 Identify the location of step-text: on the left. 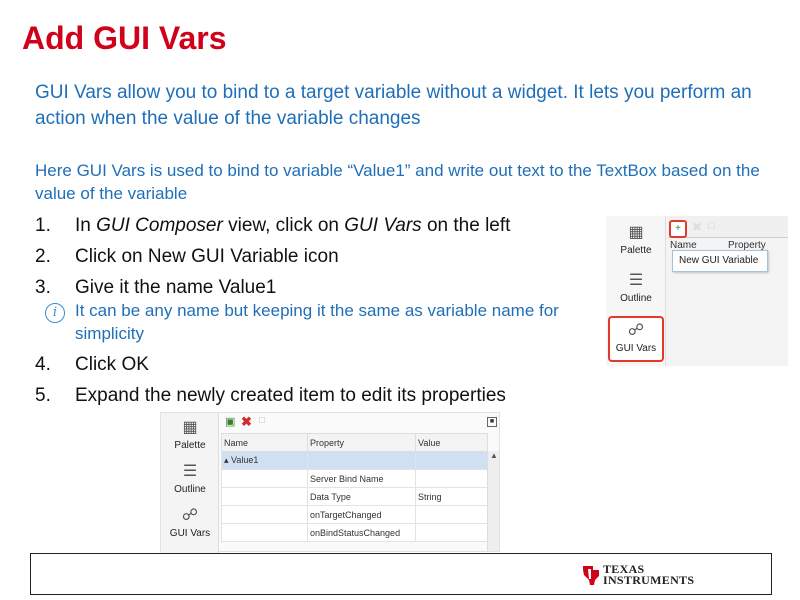
(466, 225).